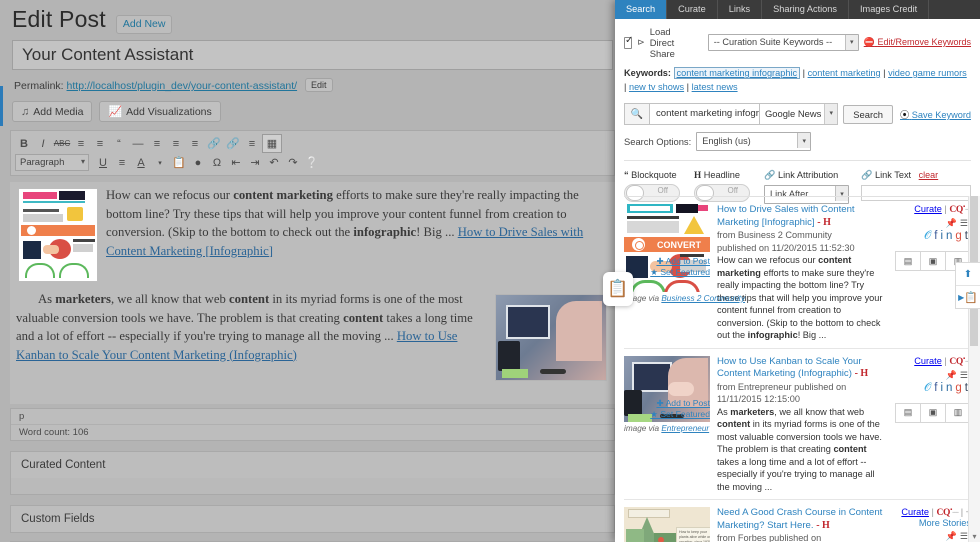  What do you see at coordinates (272, 143) in the screenshot?
I see `kitchen-sink-button: ▦` at bounding box center [272, 143].